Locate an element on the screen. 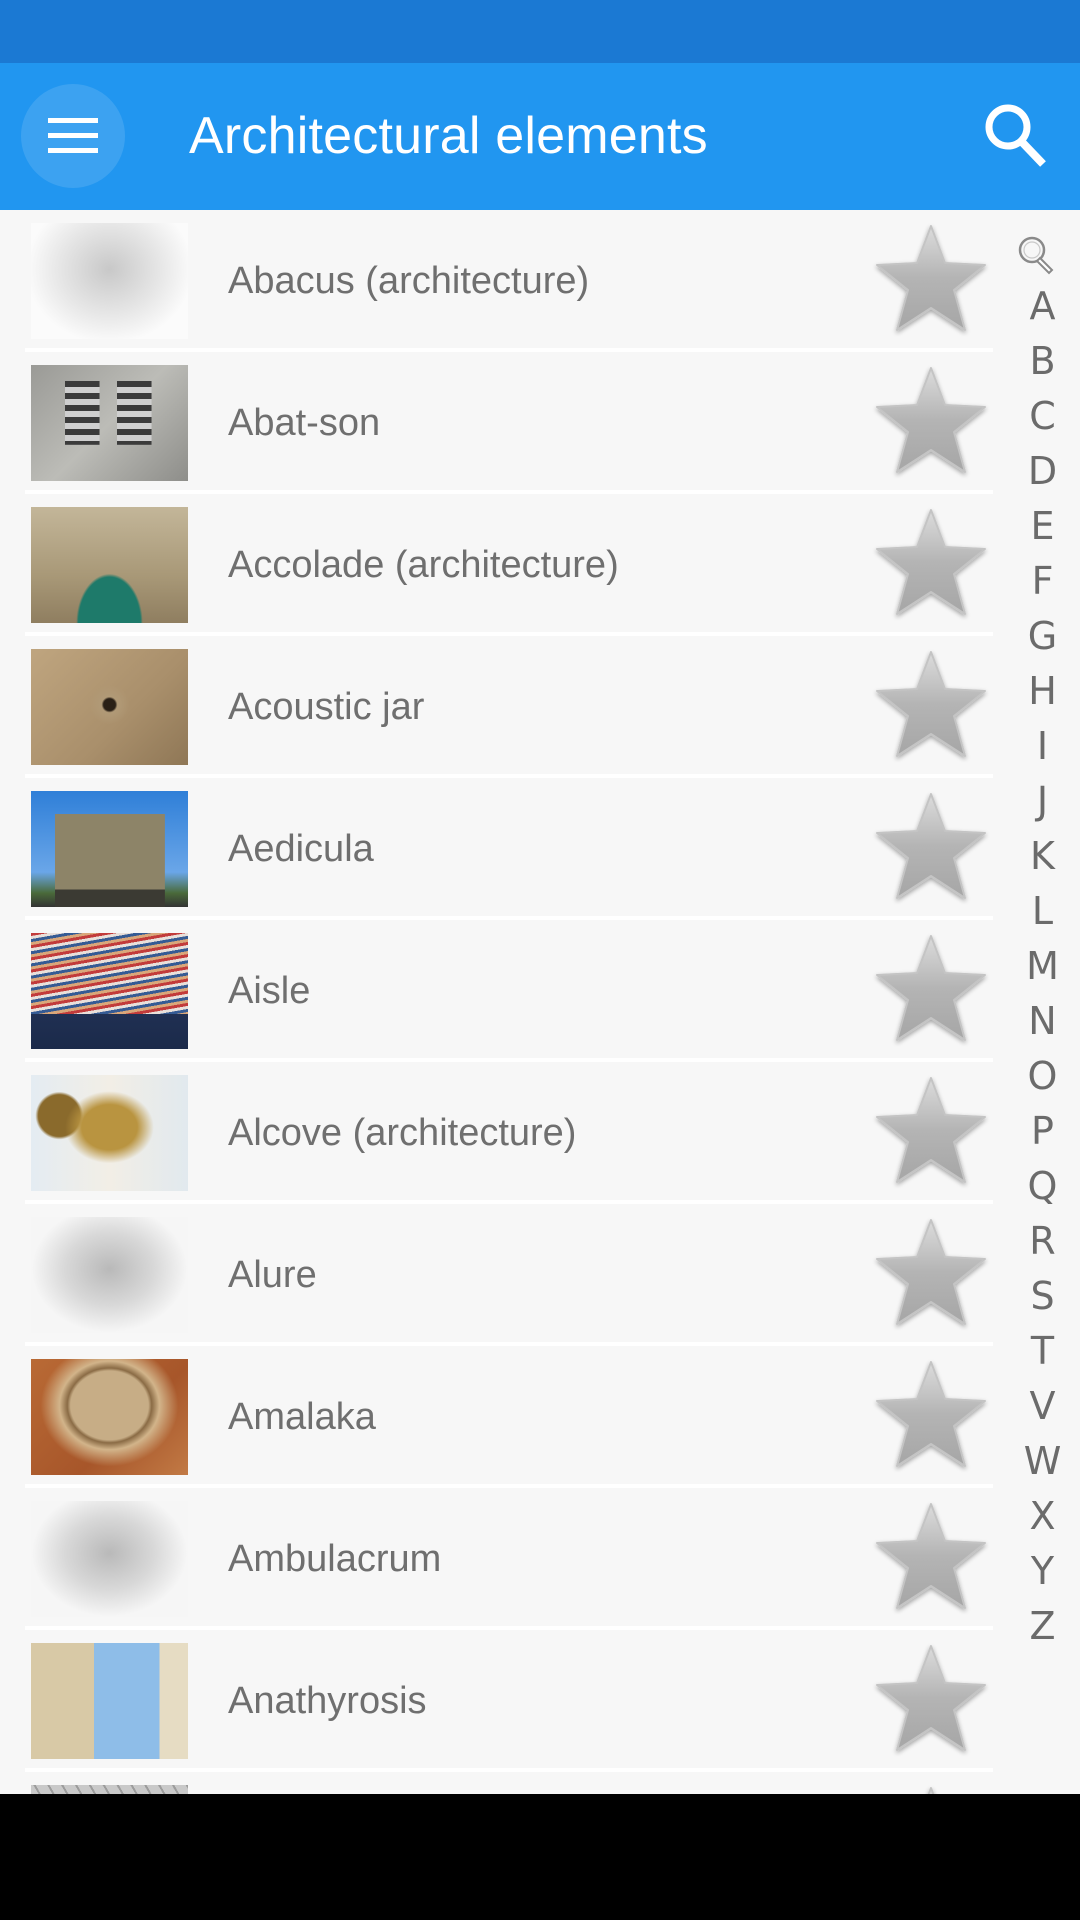 The width and height of the screenshot is (1080, 1920). list-item-label: Abat-son is located at coordinates (304, 423).